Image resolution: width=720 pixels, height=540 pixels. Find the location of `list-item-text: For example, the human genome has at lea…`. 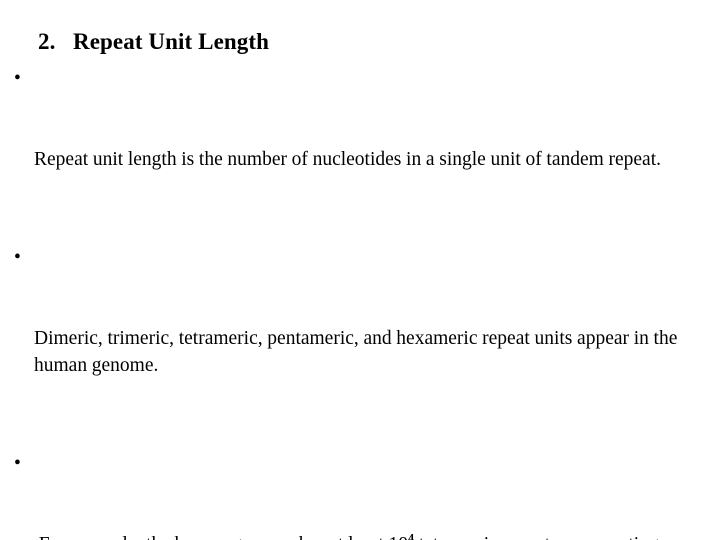

list-item-text: For example, the human genome has at lea… is located at coordinates (376, 535).